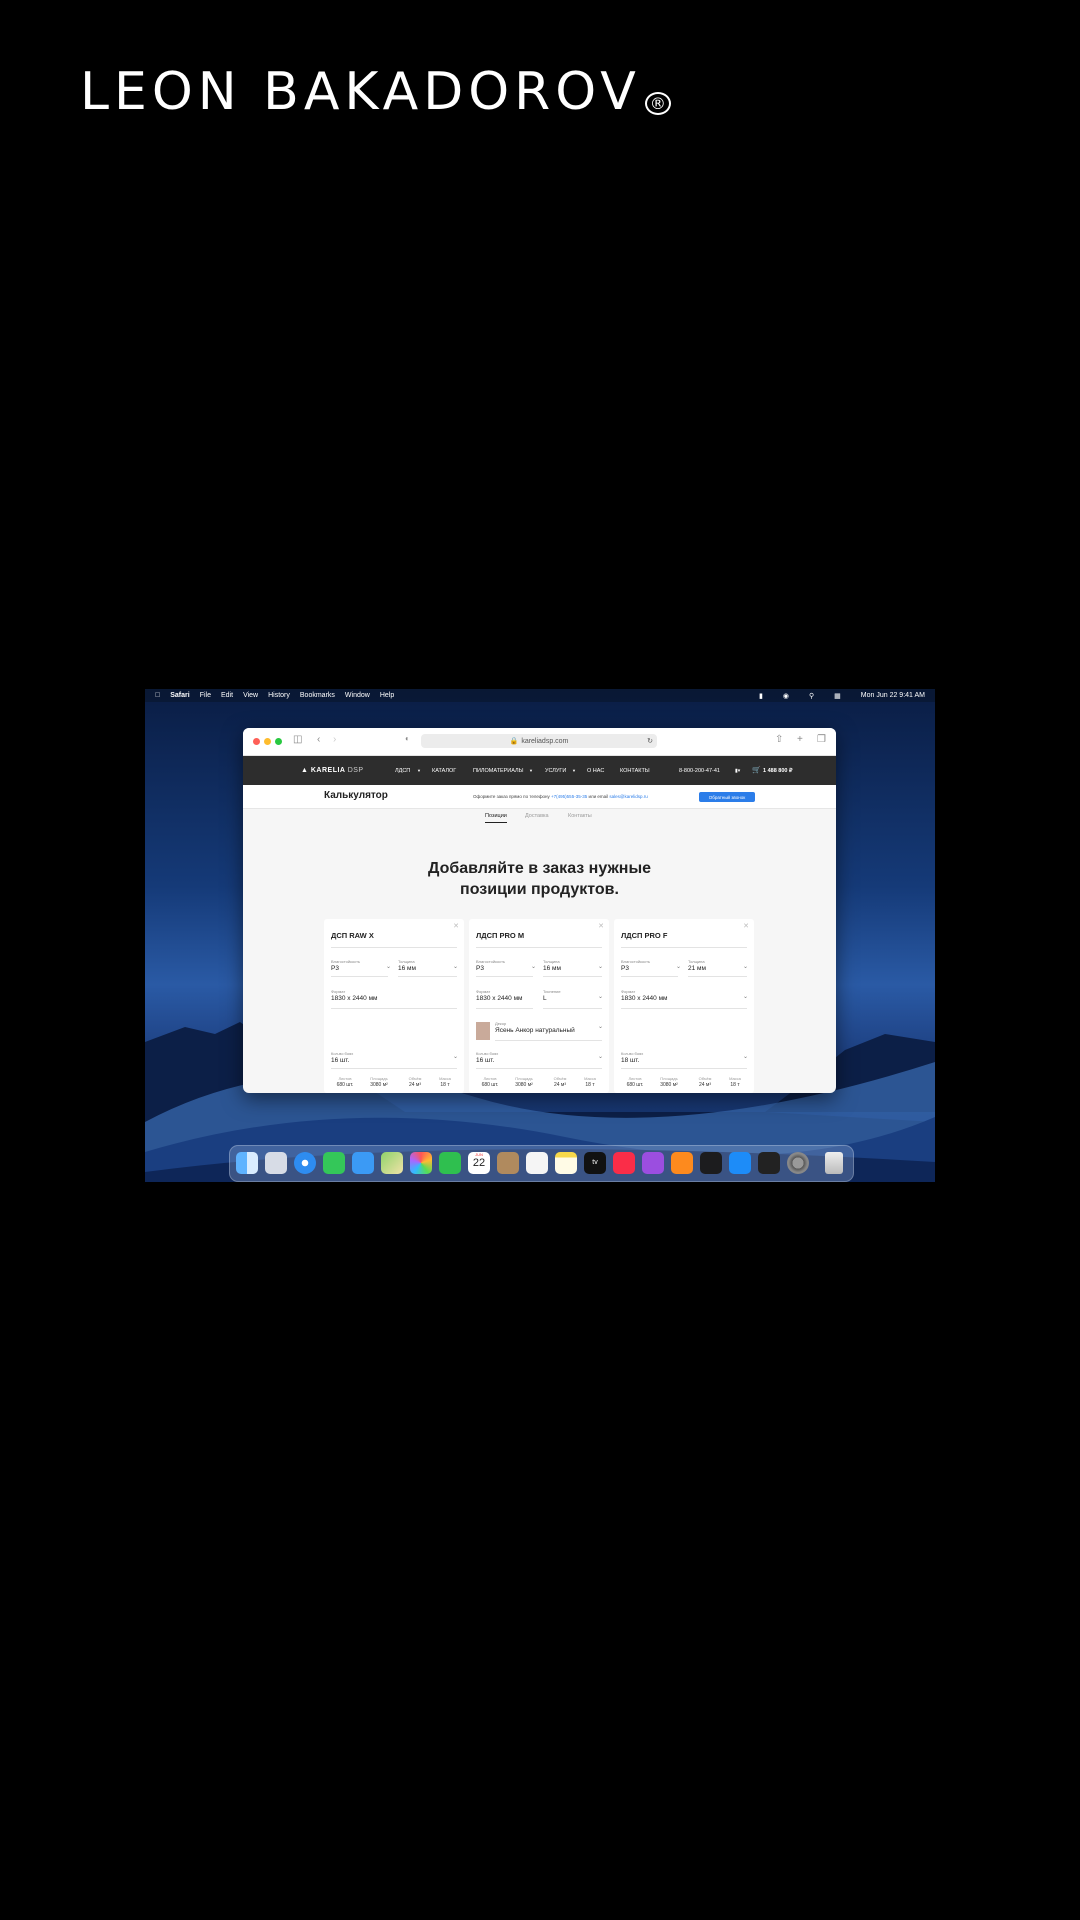 Image resolution: width=1080 pixels, height=1920 pixels. I want to click on mail-icon, so click(363, 1163).